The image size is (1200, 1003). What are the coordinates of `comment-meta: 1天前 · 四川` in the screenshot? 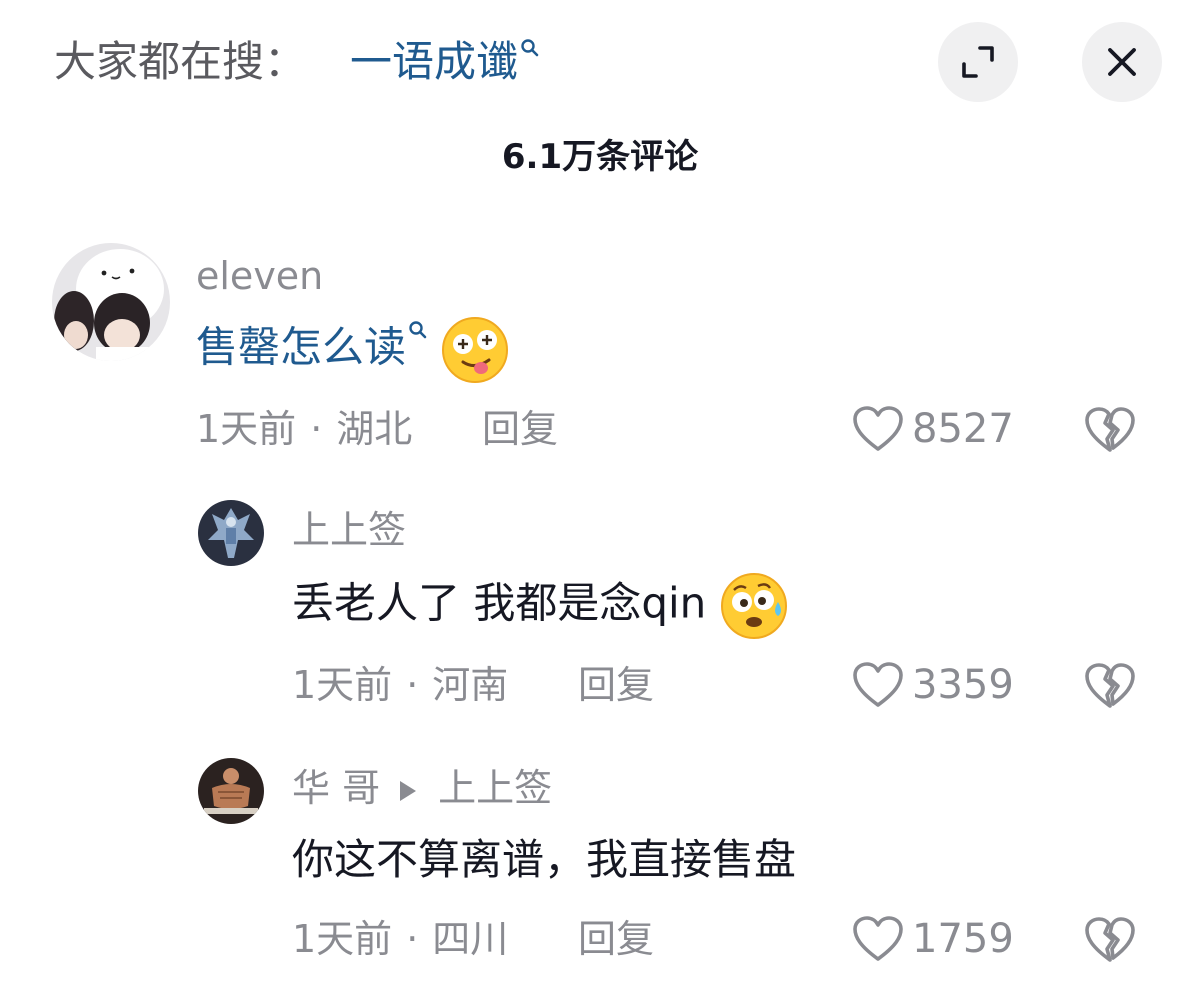 It's located at (400, 939).